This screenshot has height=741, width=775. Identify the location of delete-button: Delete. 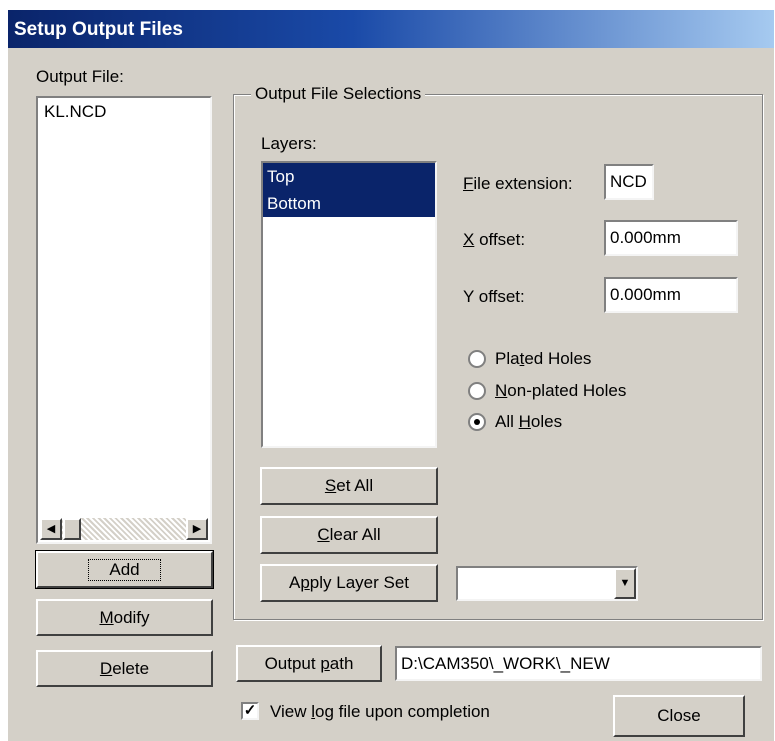
(124, 668).